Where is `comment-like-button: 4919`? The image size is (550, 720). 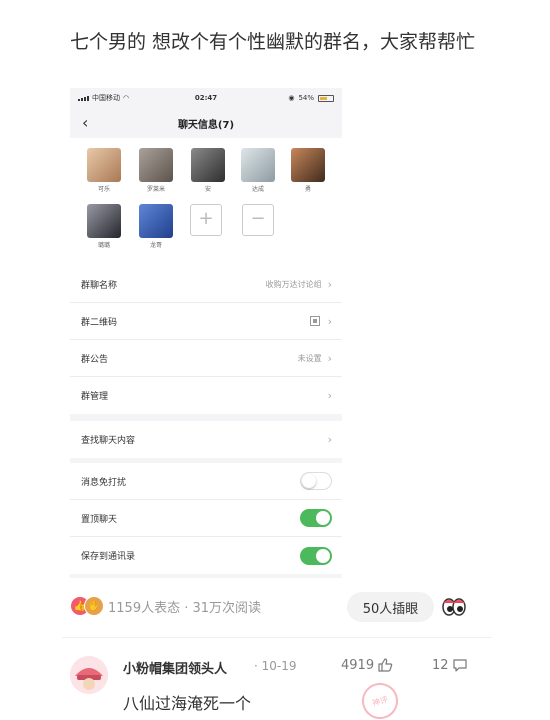 comment-like-button: 4919 is located at coordinates (367, 665).